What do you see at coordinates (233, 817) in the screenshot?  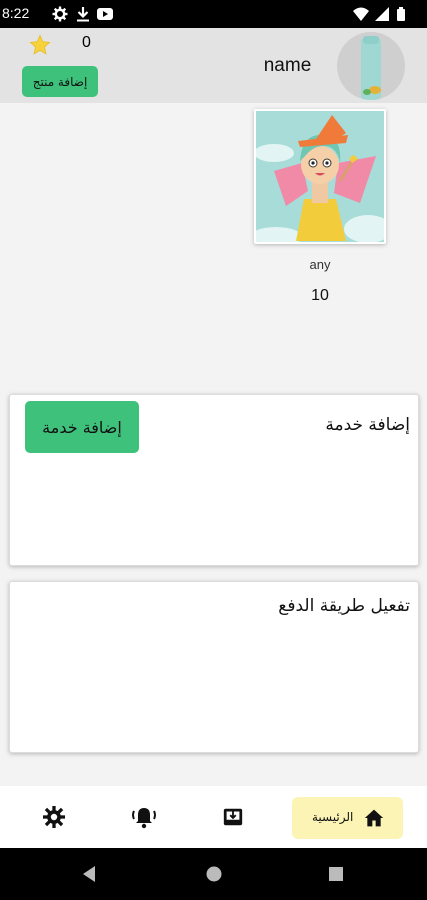 I see `nav-inbox-icon` at bounding box center [233, 817].